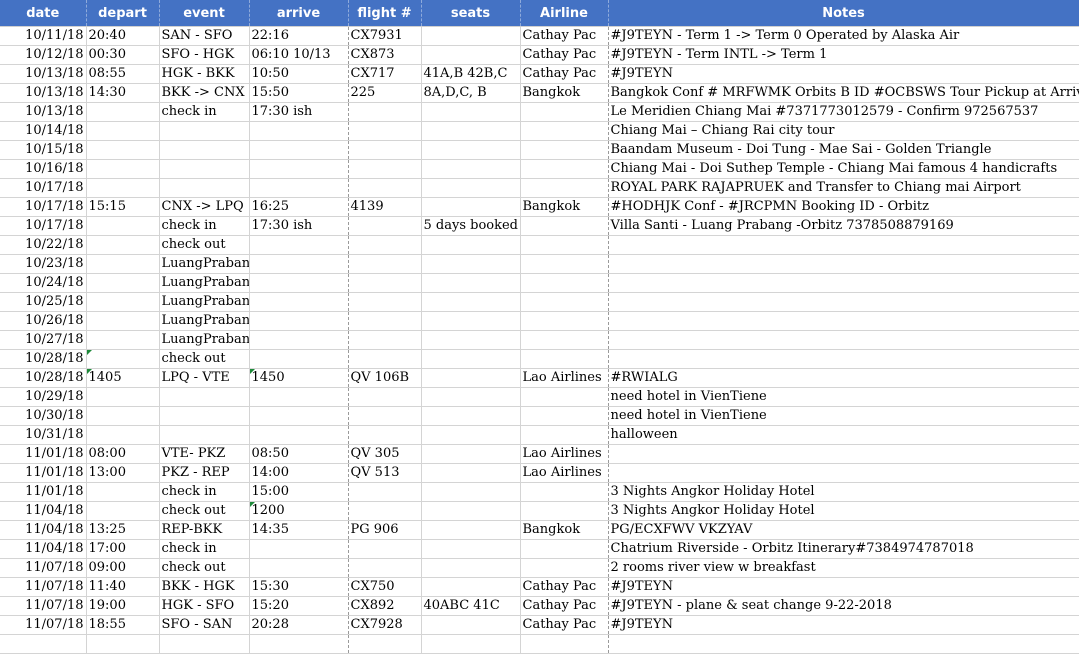 The width and height of the screenshot is (1079, 658). What do you see at coordinates (299, 55) in the screenshot?
I see `cell-arrive: 06:10 10/13` at bounding box center [299, 55].